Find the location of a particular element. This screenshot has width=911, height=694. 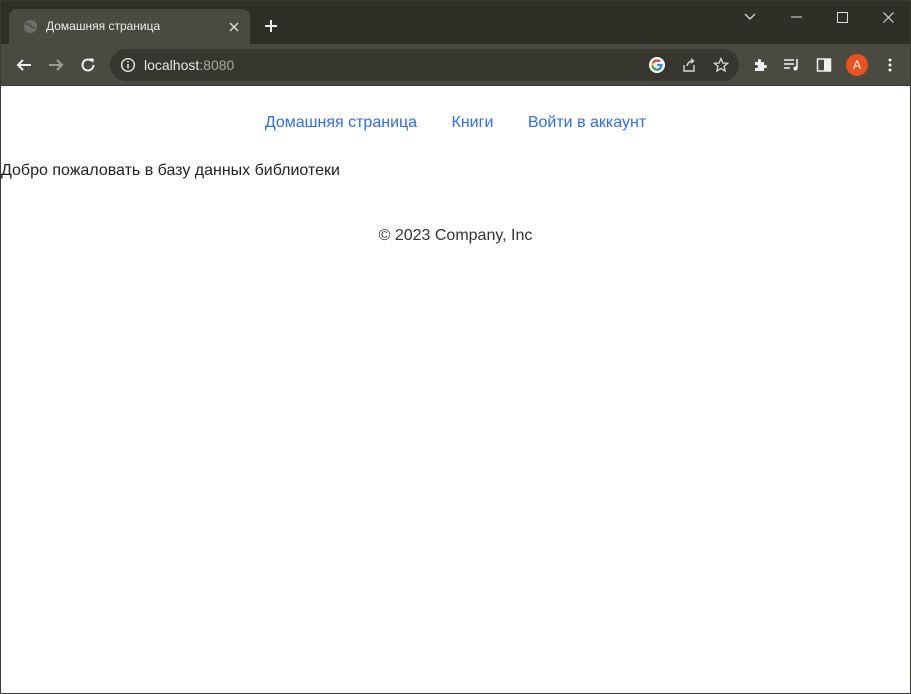

extensions-icon is located at coordinates (760, 65).